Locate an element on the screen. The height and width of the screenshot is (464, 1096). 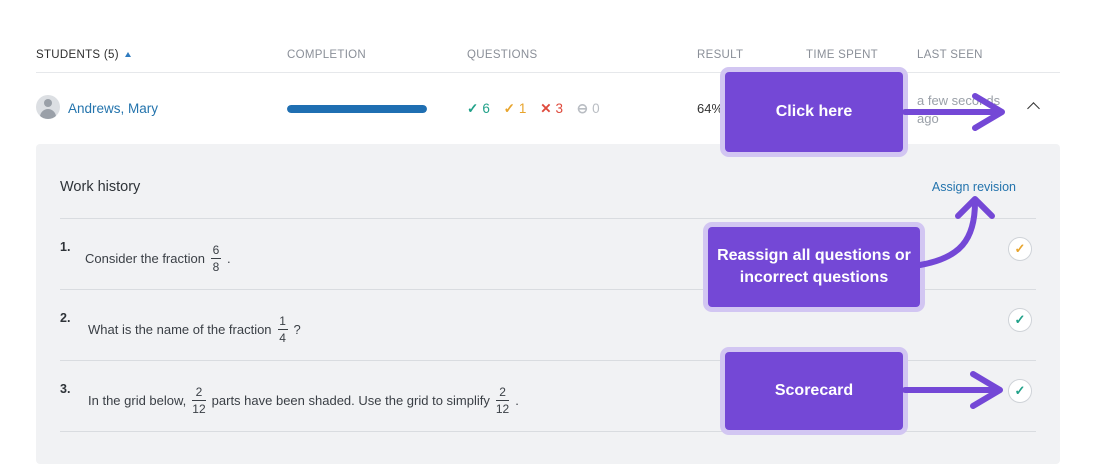
partial-count: ✓ 1 is located at coordinates (515, 108).